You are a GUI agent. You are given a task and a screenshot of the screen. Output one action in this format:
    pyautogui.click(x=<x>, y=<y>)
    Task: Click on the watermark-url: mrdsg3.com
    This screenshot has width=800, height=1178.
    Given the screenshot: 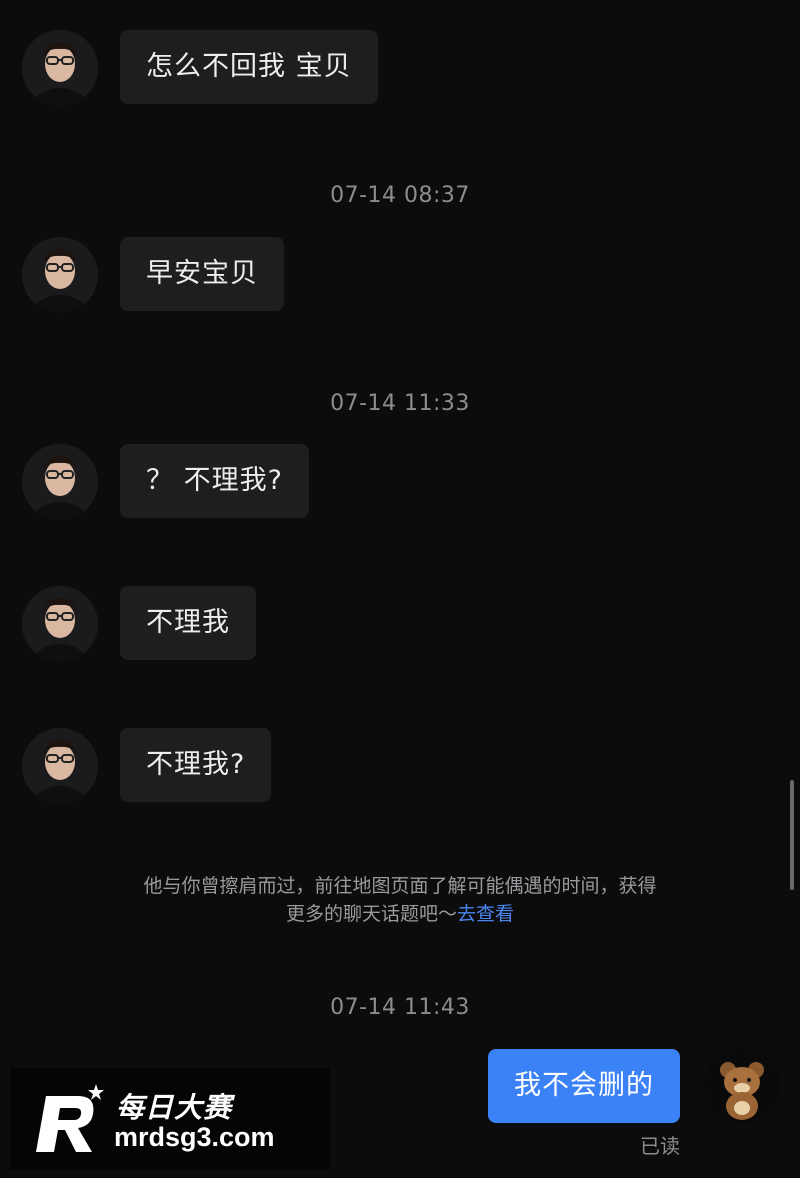 What is the action you would take?
    pyautogui.click(x=194, y=1137)
    